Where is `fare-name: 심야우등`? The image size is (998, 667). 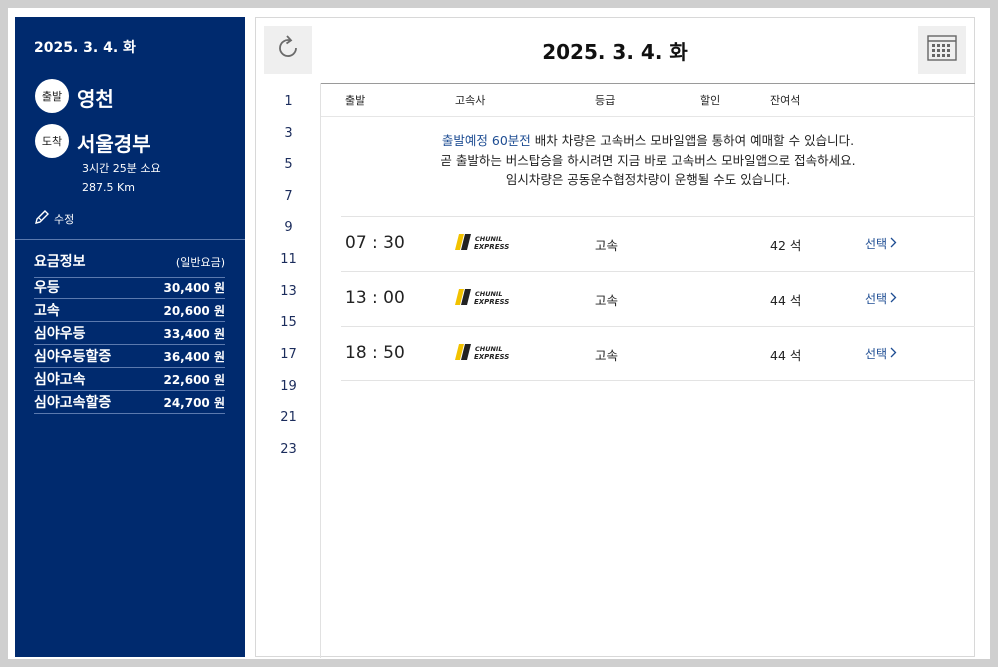 fare-name: 심야우등 is located at coordinates (60, 334).